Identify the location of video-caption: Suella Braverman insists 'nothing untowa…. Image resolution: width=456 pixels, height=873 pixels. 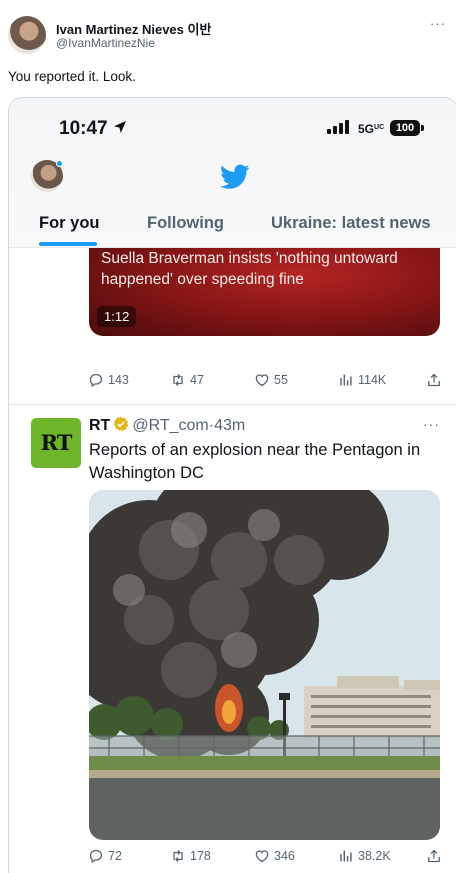
(249, 269).